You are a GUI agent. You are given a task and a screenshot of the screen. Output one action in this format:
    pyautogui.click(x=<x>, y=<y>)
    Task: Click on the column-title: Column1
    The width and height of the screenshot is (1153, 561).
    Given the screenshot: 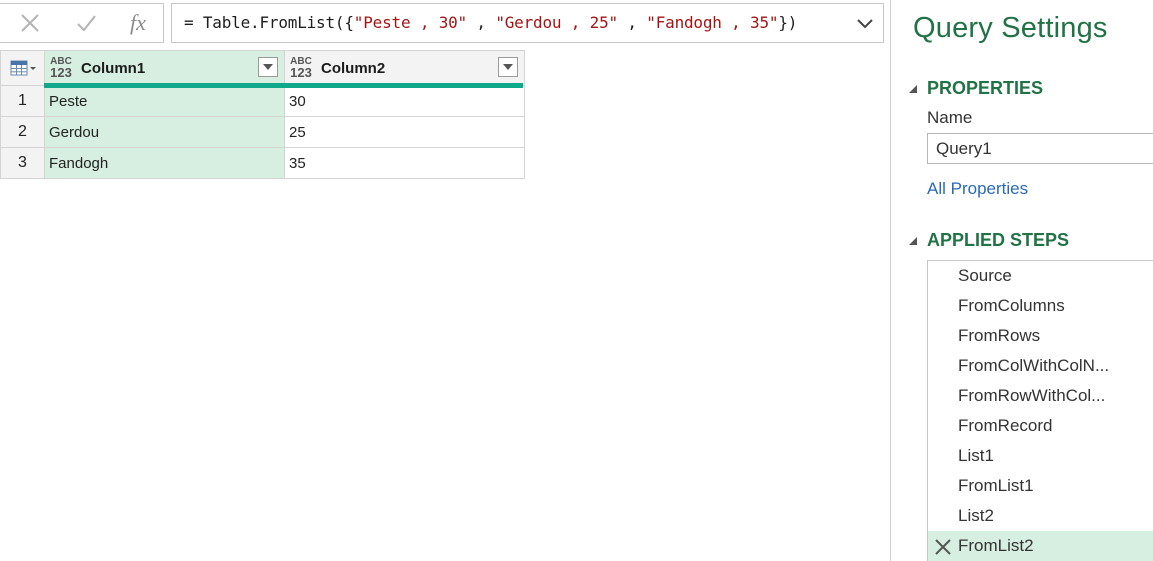 What is the action you would take?
    pyautogui.click(x=113, y=68)
    